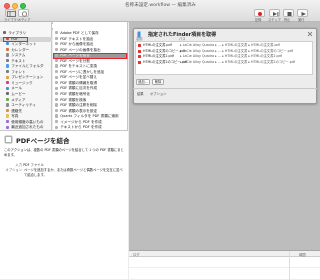 Image resolution: width=320 pixels, height=280 pixels. I want to click on step-icon, so click(275, 13).